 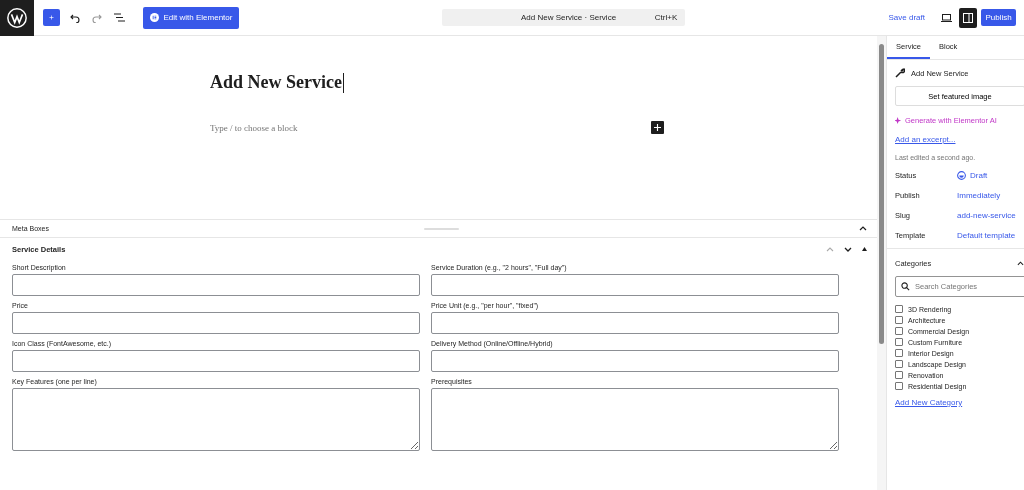 What do you see at coordinates (430, 127) in the screenshot?
I see `block-placeholder: Type / to choose a block` at bounding box center [430, 127].